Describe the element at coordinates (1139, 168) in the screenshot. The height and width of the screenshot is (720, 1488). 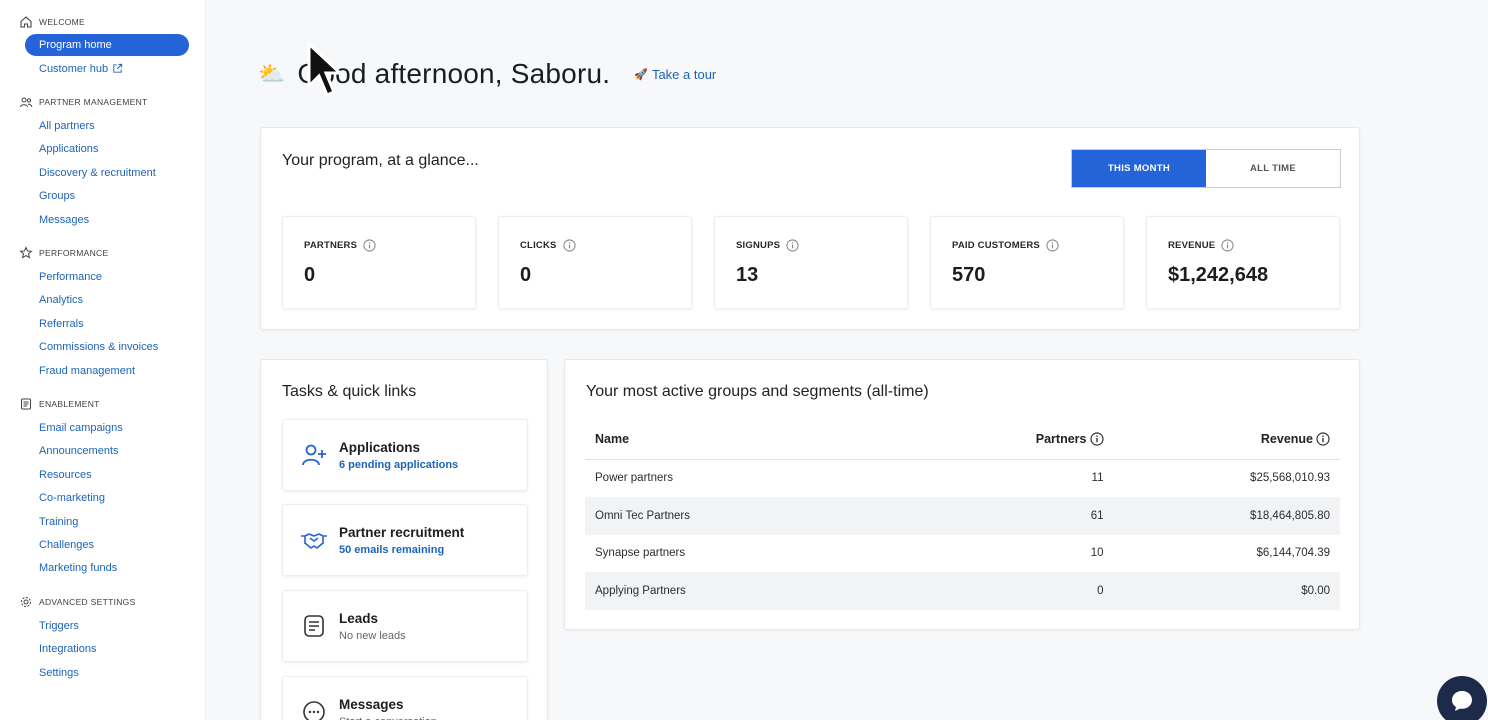
I see `this-month-button: THIS MONTH` at that location.